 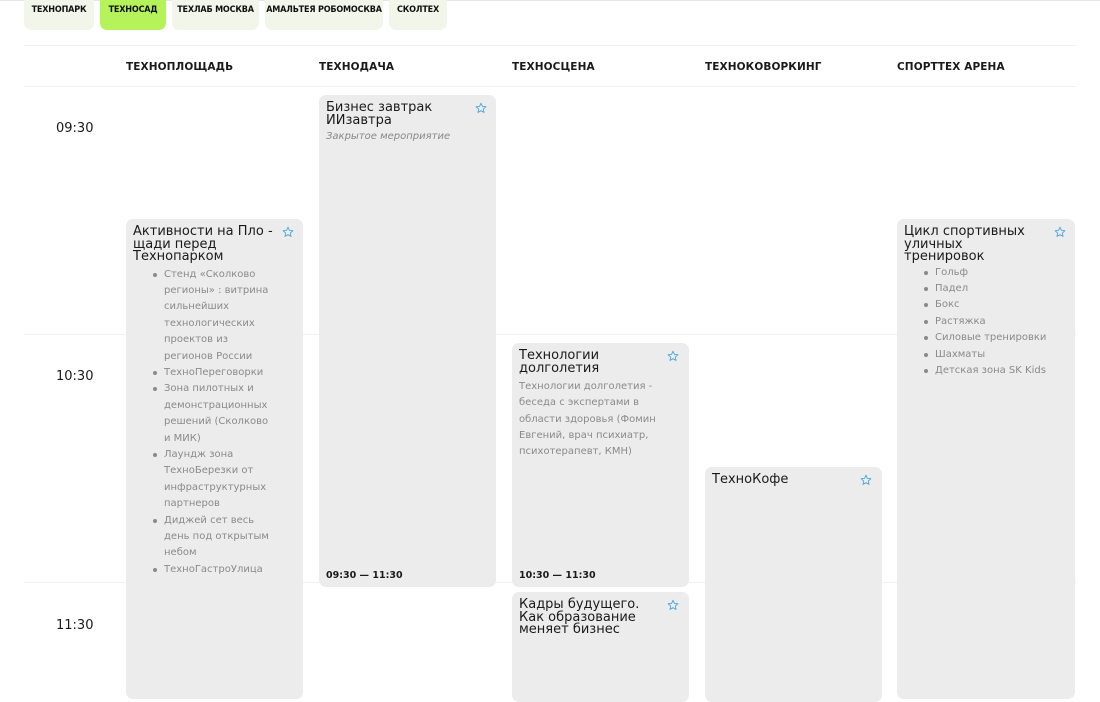 I want to click on event-card: ТехноКофе, so click(x=793, y=584).